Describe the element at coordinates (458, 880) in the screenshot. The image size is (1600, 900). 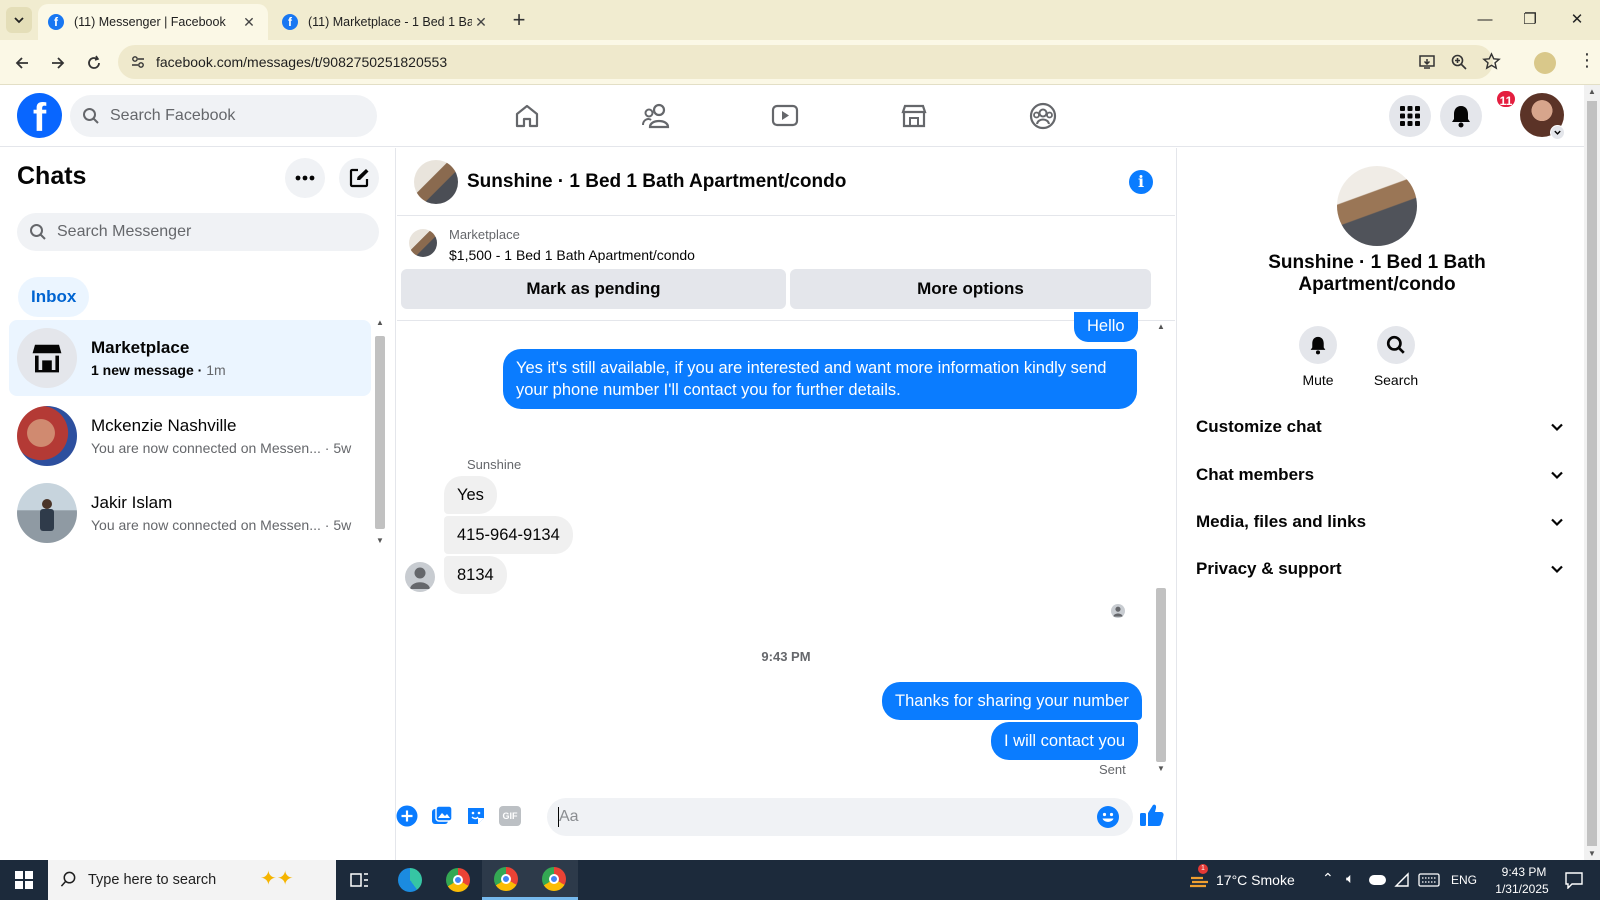
I see `chrome-app` at that location.